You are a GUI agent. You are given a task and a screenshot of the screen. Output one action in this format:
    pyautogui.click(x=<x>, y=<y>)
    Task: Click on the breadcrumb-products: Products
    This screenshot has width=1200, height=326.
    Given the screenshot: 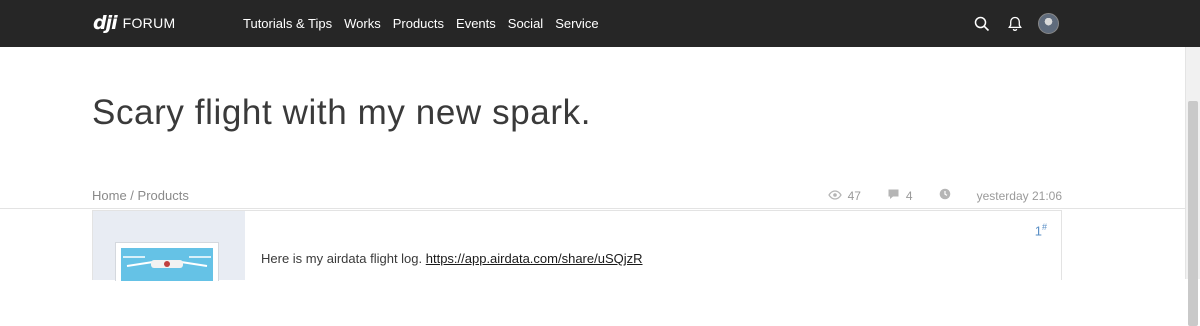 What is the action you would take?
    pyautogui.click(x=163, y=195)
    